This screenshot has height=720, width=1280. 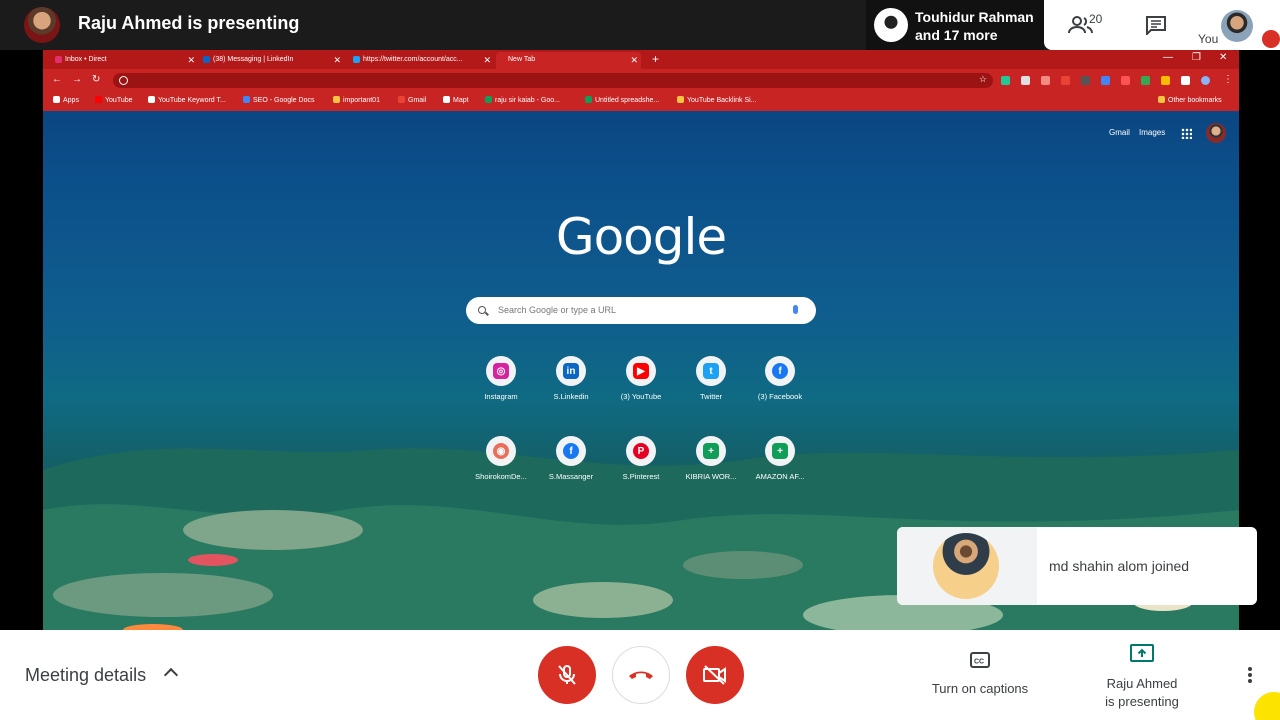 What do you see at coordinates (588, 99) in the screenshot?
I see `sheets-icon` at bounding box center [588, 99].